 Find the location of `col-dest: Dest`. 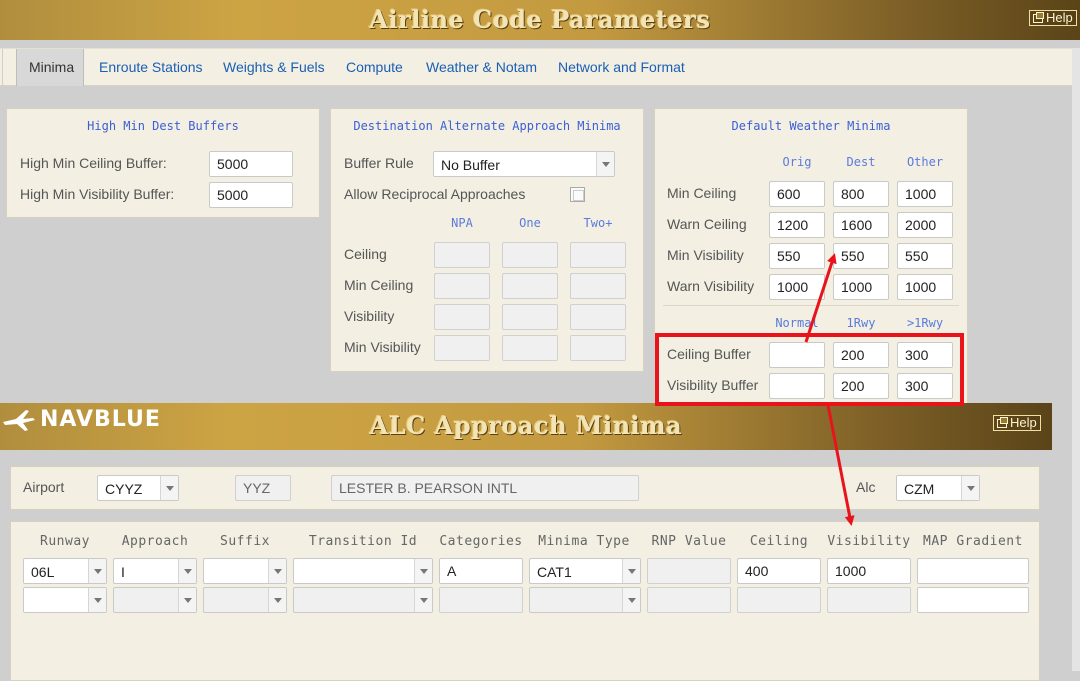

col-dest: Dest is located at coordinates (861, 162).